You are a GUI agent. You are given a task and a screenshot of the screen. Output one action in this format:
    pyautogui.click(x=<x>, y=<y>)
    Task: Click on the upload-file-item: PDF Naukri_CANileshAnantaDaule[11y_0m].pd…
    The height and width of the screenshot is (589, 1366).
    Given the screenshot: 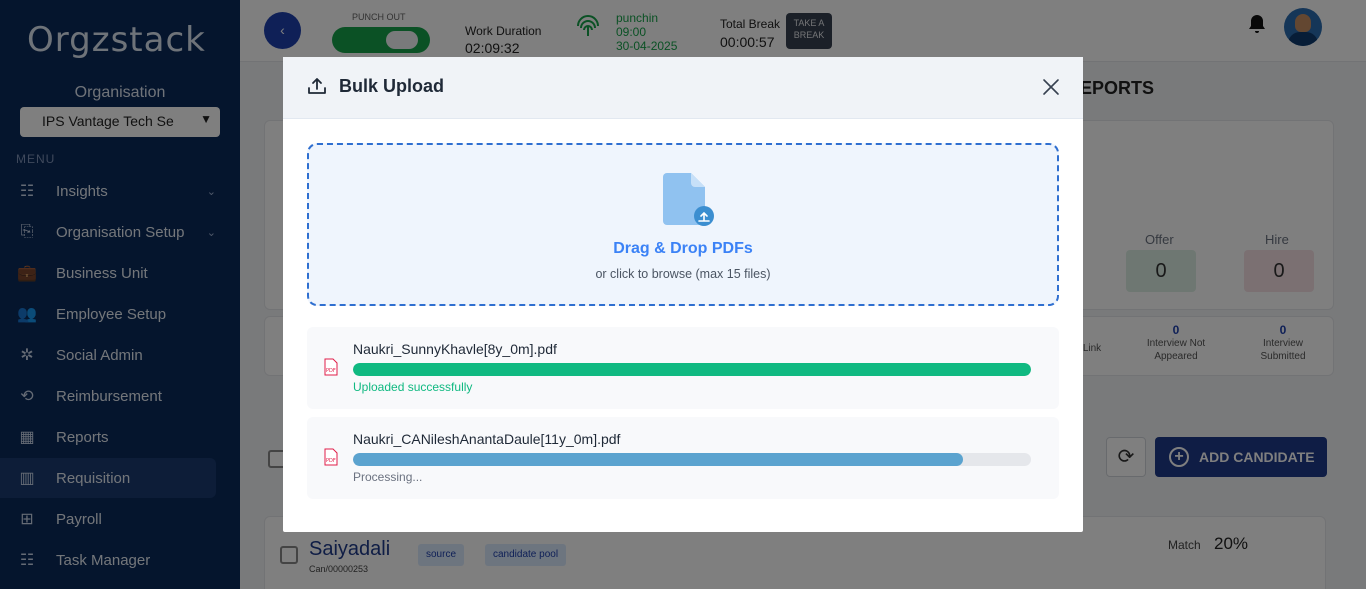 What is the action you would take?
    pyautogui.click(x=683, y=458)
    